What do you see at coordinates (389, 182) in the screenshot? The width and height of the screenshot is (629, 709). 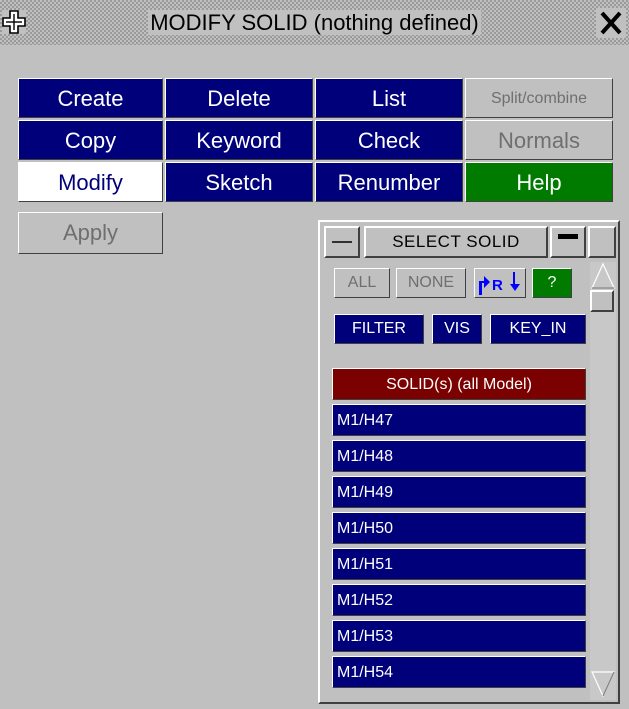 I see `renumber-button: Renumber` at bounding box center [389, 182].